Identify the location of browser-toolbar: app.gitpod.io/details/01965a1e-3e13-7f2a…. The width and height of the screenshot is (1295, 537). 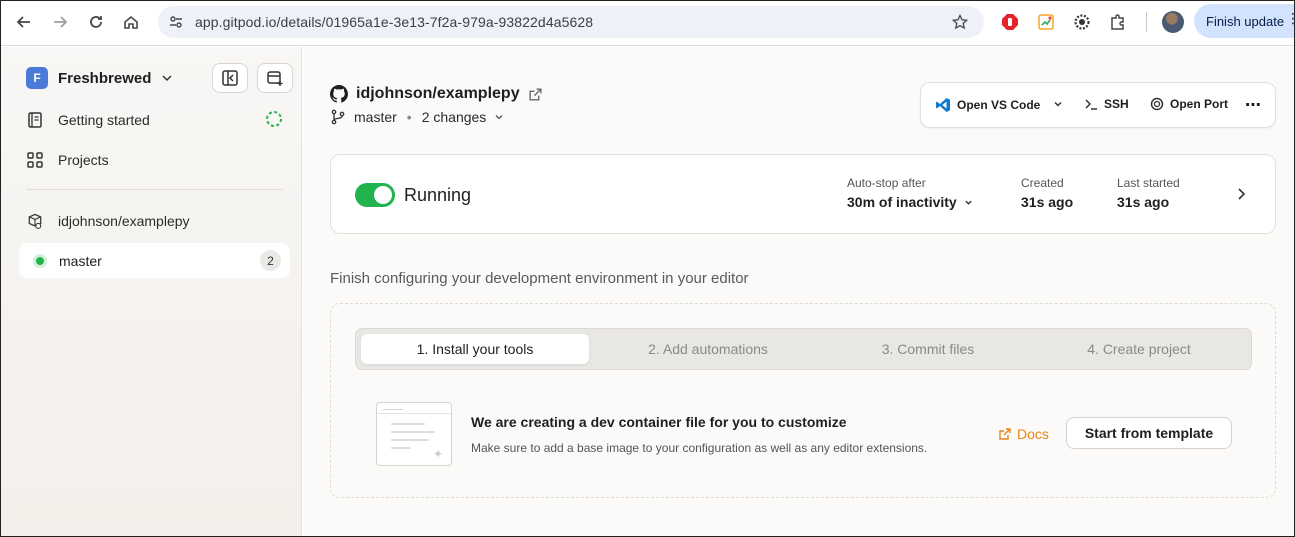
(647, 23).